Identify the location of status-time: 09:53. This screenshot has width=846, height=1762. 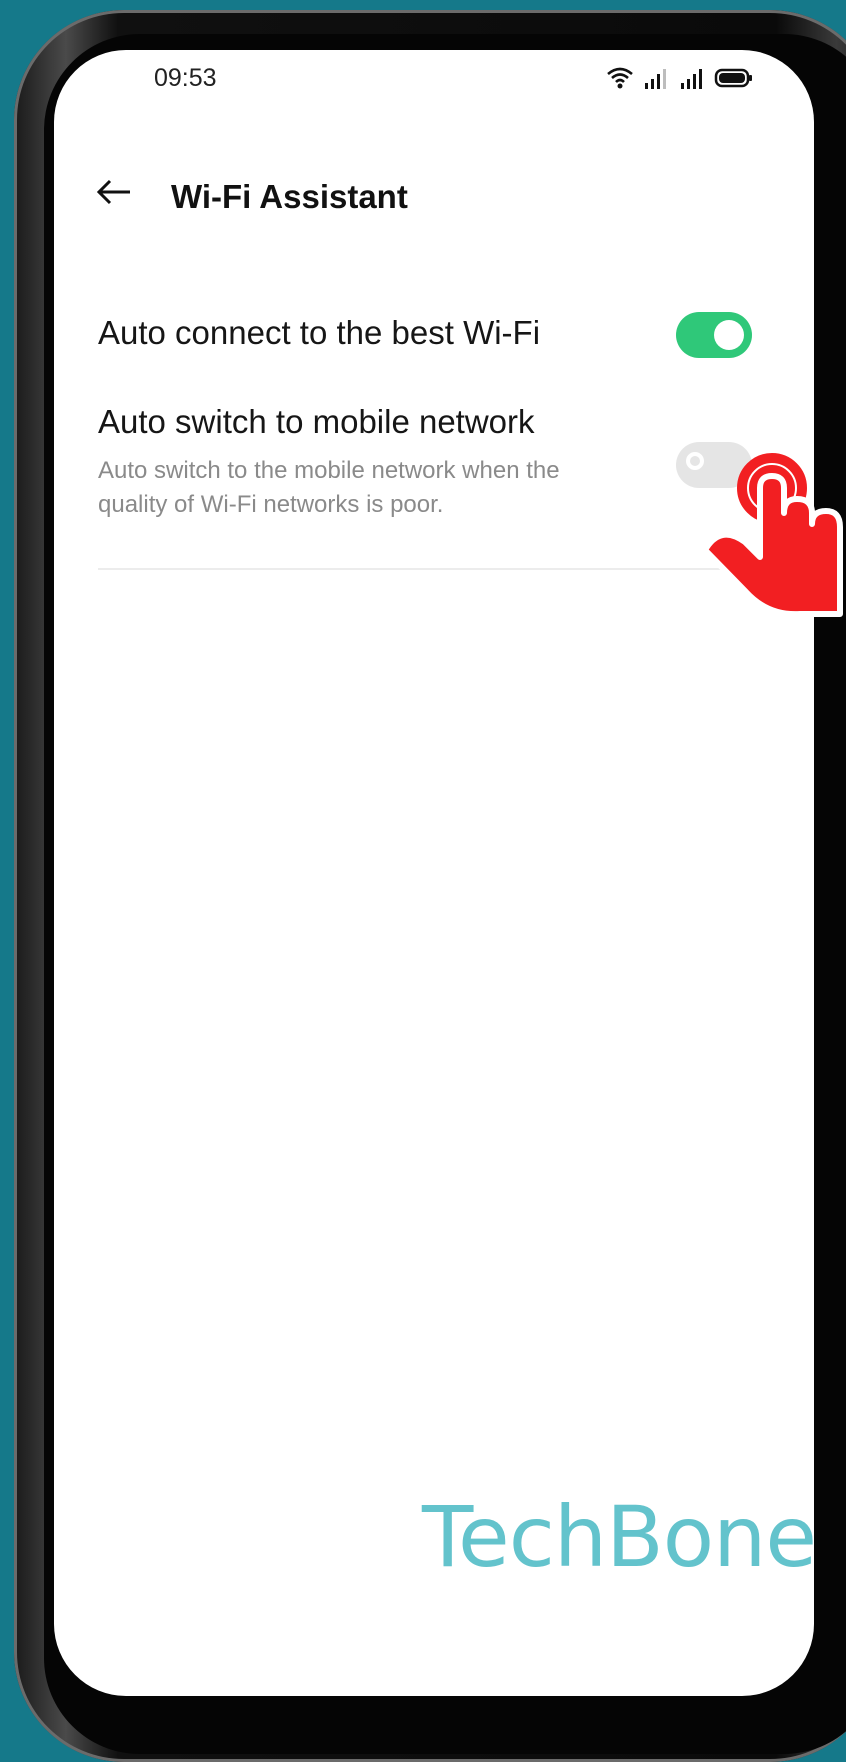
(185, 78).